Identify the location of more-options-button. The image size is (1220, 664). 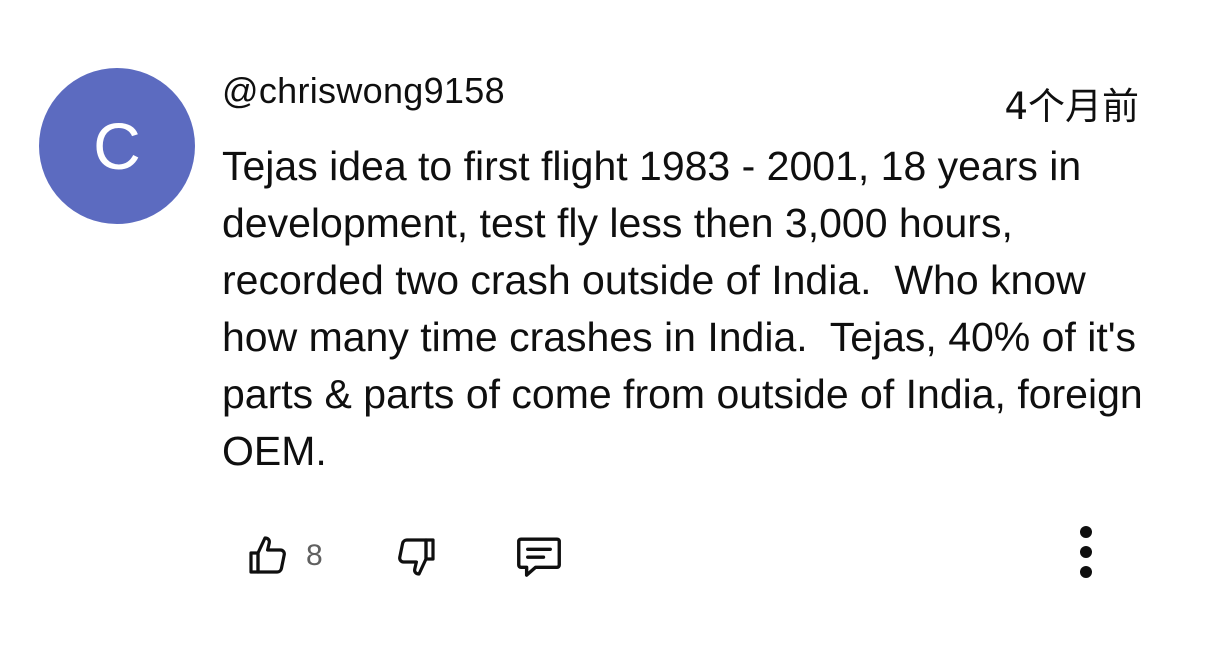
(1086, 554).